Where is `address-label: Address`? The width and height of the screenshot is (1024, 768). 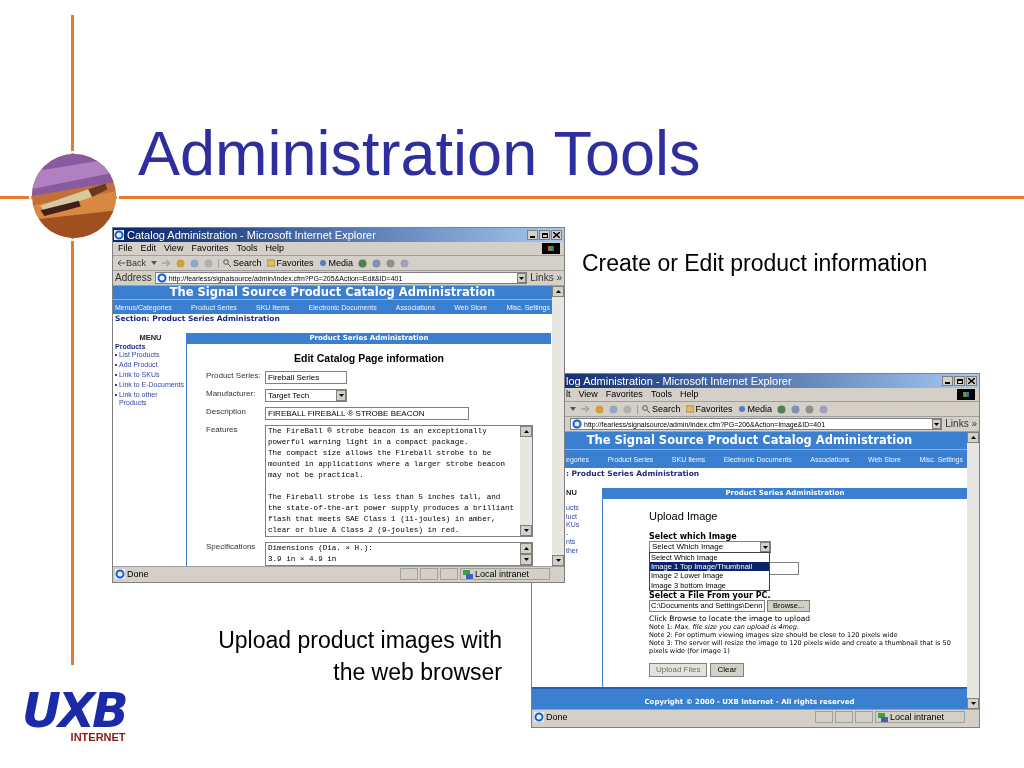 address-label: Address is located at coordinates (133, 278).